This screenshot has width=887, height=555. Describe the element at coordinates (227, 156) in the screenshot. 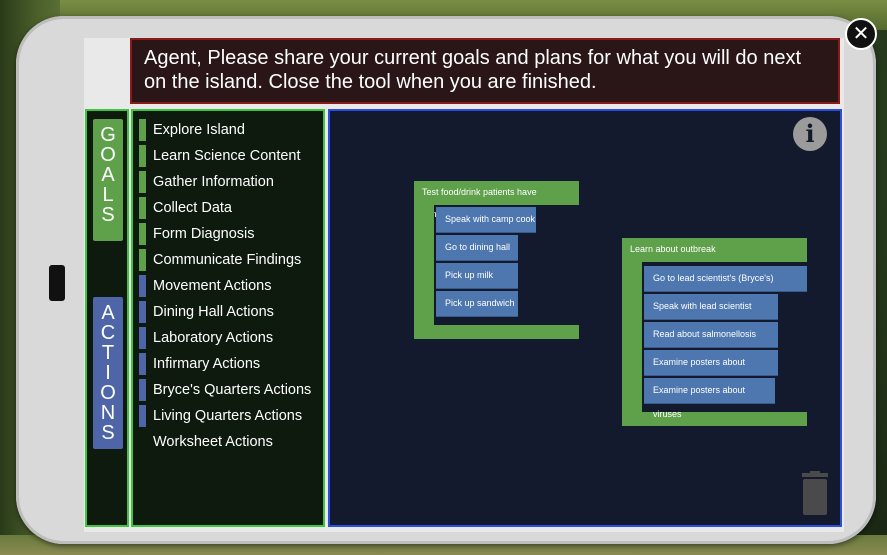

I see `list-item-label: Learn Science Content` at that location.